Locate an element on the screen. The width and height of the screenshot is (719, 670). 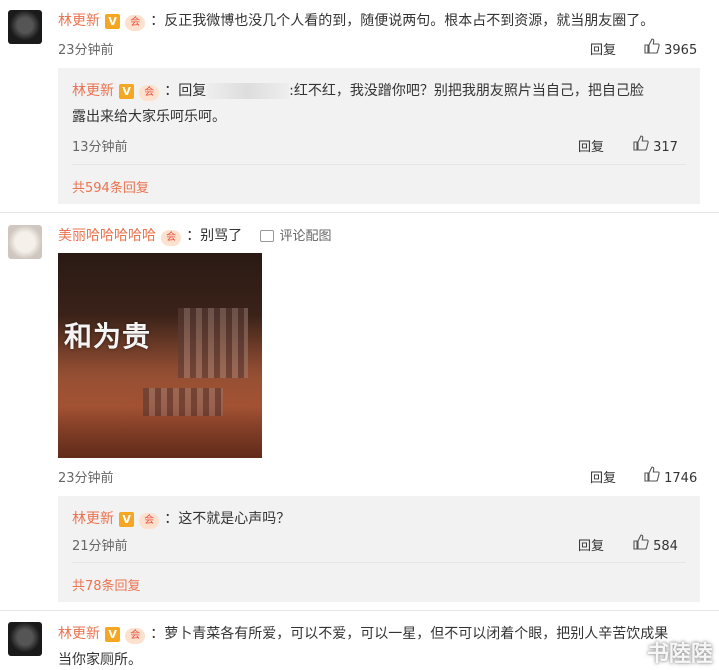
like-button: 584 is located at coordinates (655, 544).